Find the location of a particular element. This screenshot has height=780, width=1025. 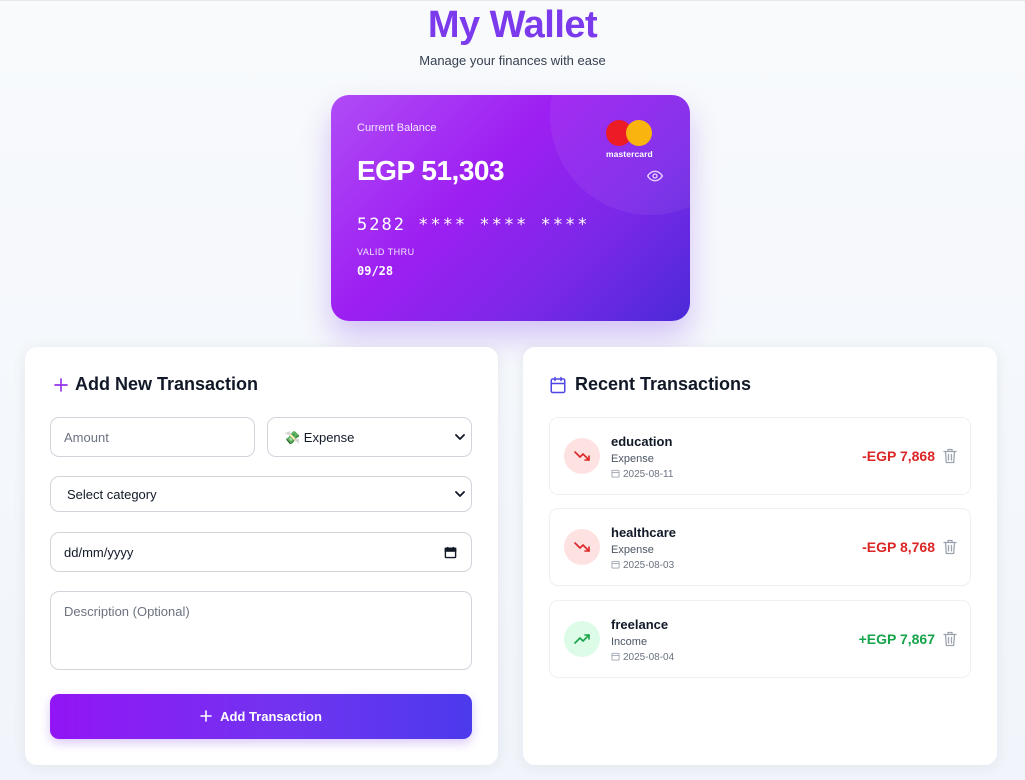

mastercard-logo: mastercard is located at coordinates (635, 139).